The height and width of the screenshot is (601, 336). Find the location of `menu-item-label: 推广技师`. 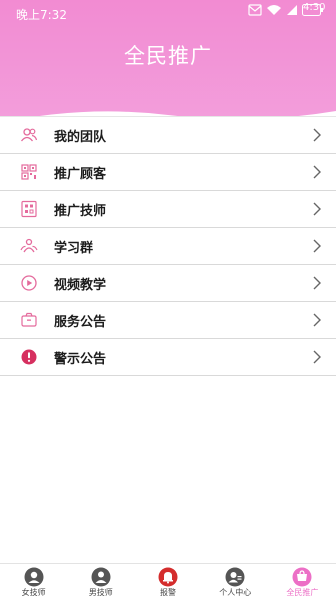

menu-item-label: 推广技师 is located at coordinates (80, 211).